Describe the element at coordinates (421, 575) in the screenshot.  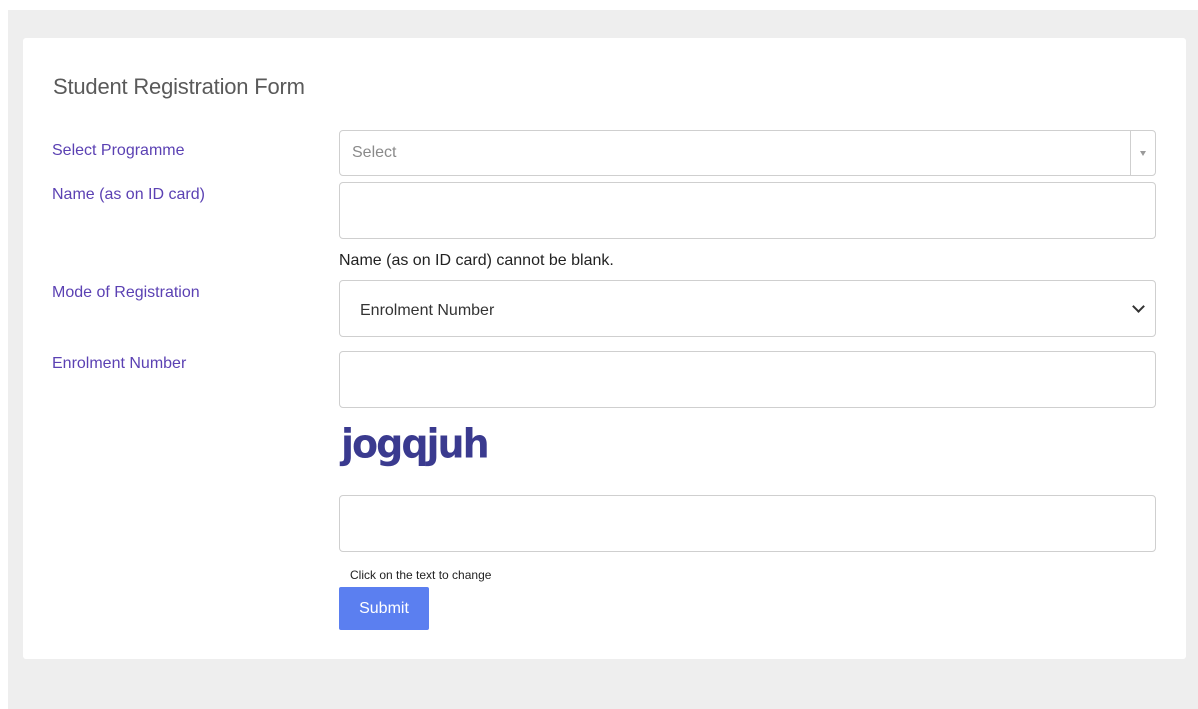
I see `captcha-hint: Click on the text to change` at that location.